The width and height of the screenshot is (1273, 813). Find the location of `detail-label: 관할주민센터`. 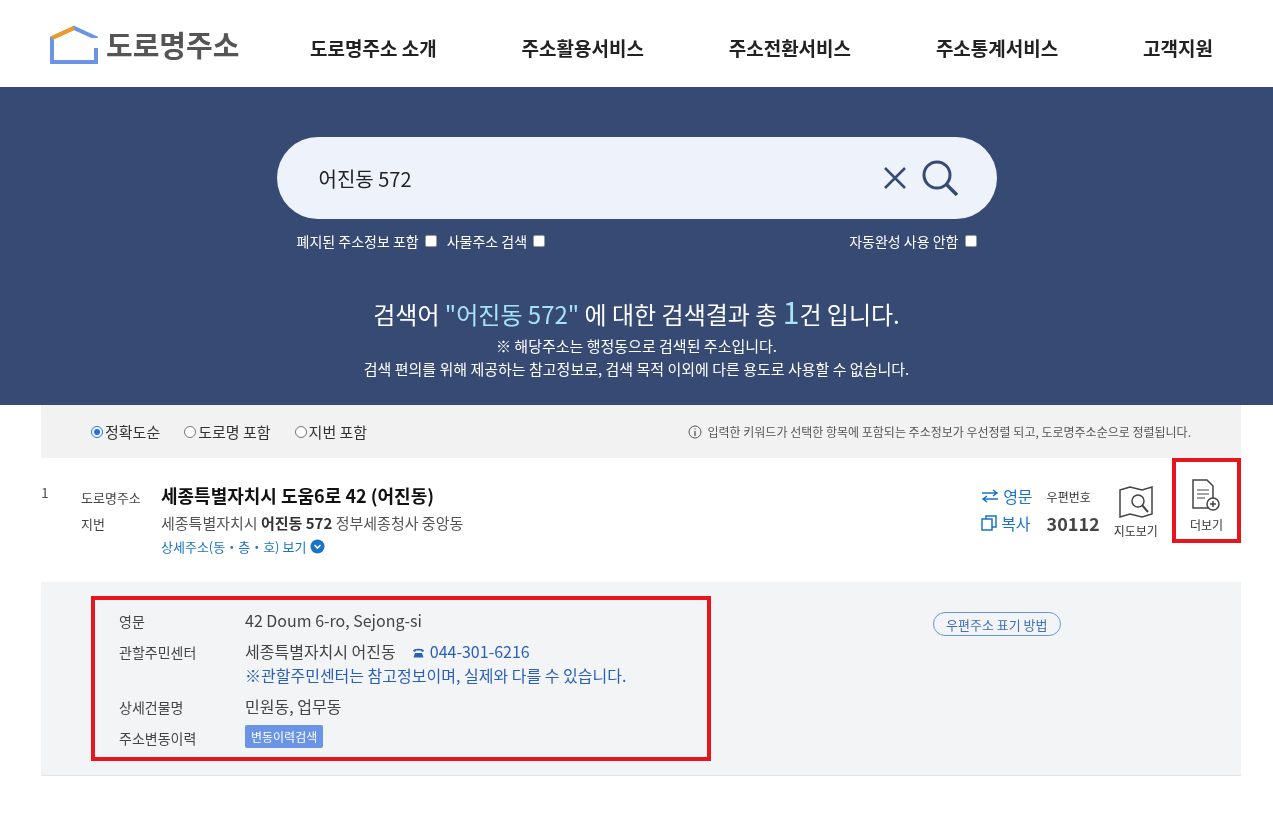

detail-label: 관할주민센터 is located at coordinates (158, 652).